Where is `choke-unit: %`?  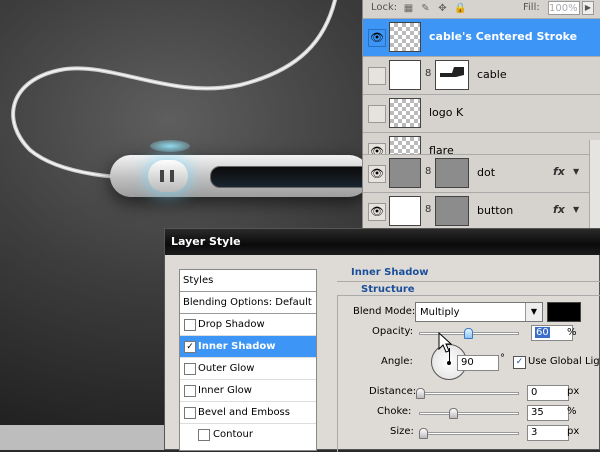 choke-unit: % is located at coordinates (572, 411).